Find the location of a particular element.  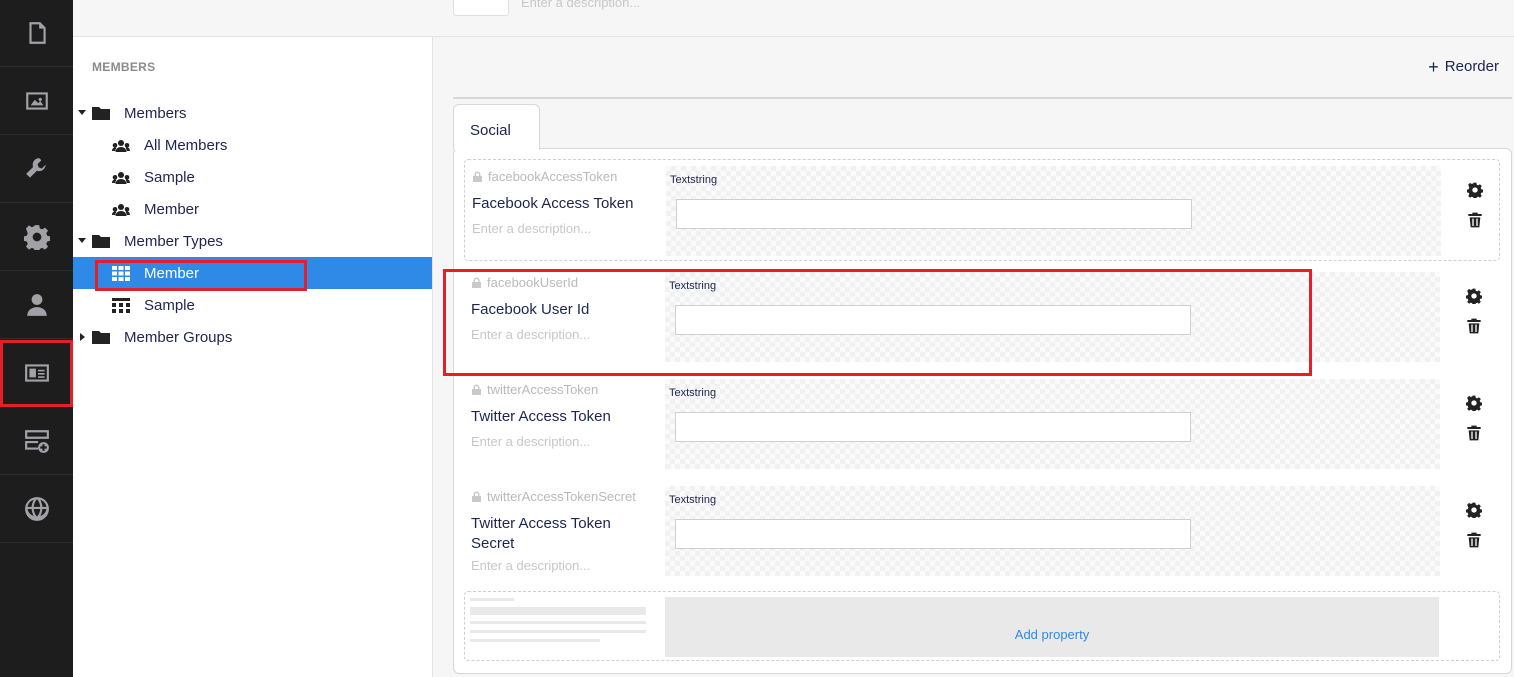

add-property-label: Add property is located at coordinates (1052, 634).